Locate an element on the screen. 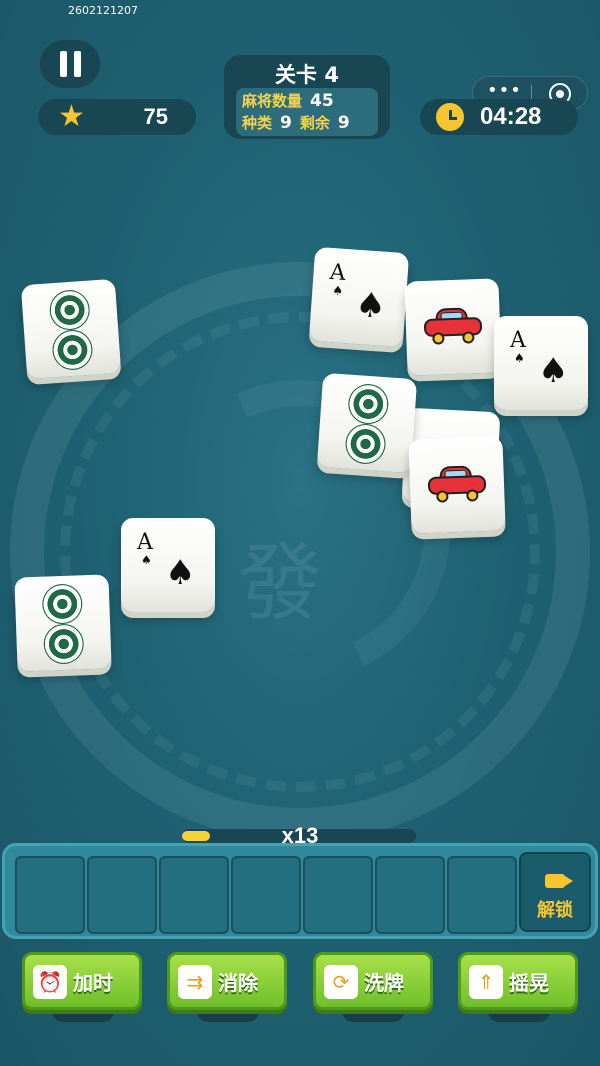 The image size is (600, 1066). shake-button: ⇑ 摇晃 is located at coordinates (518, 981).